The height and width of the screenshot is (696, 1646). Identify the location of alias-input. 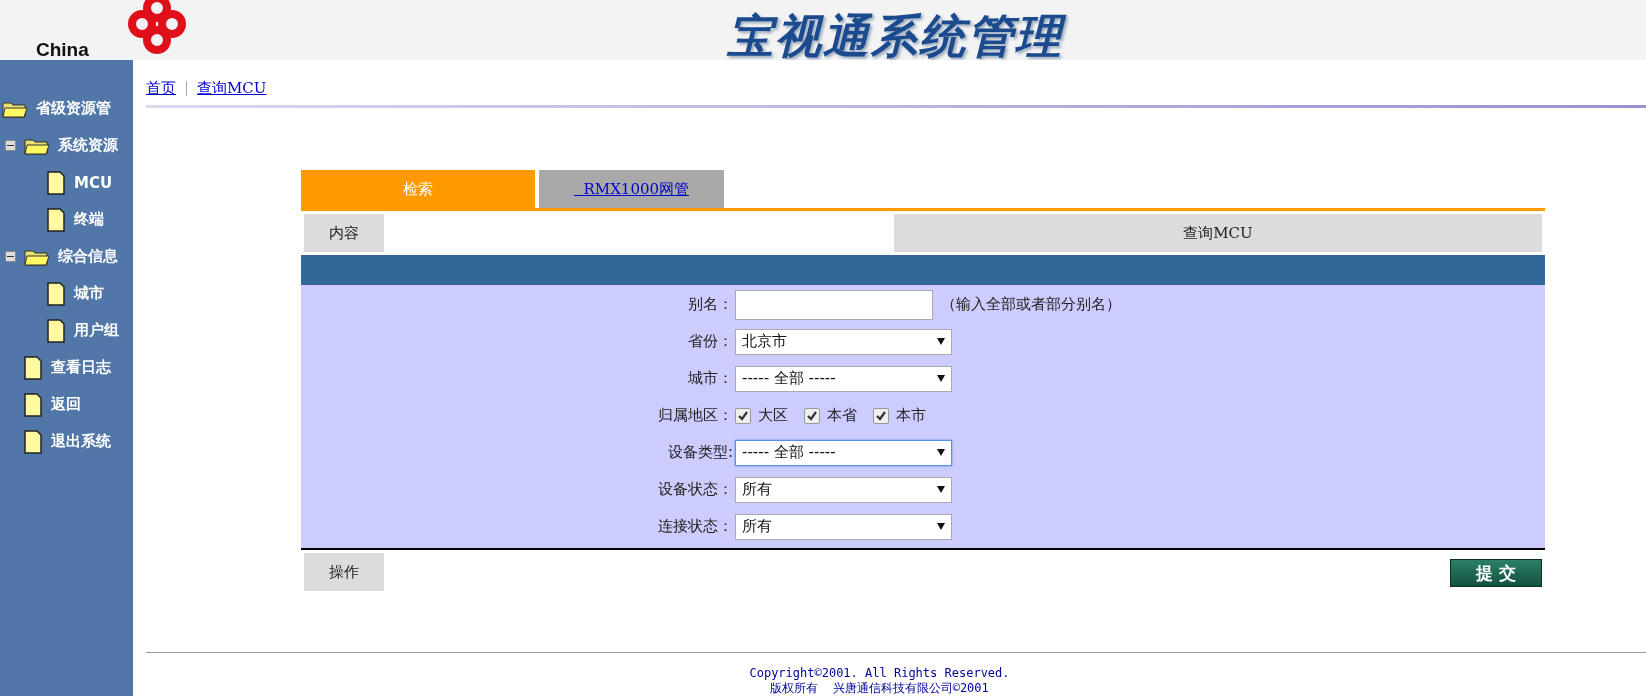
(834, 304).